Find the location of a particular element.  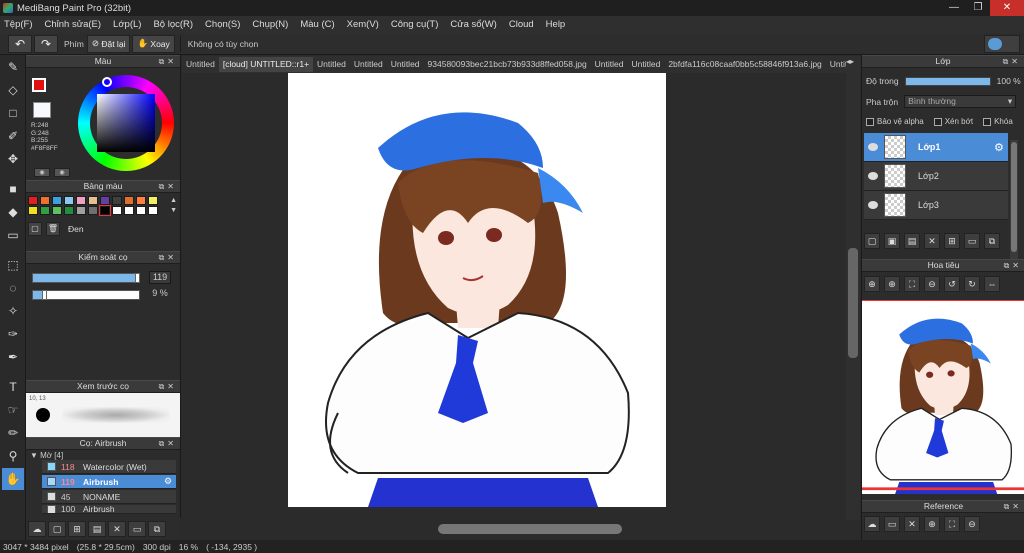

reference-cloud-icon: ☁ is located at coordinates (872, 524).